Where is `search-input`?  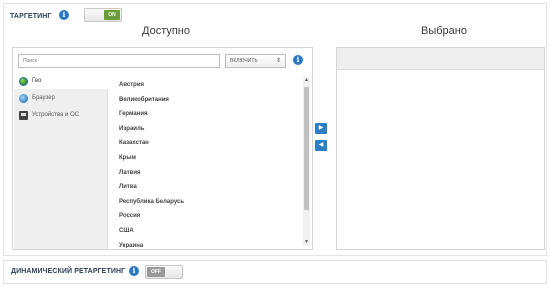 search-input is located at coordinates (119, 61).